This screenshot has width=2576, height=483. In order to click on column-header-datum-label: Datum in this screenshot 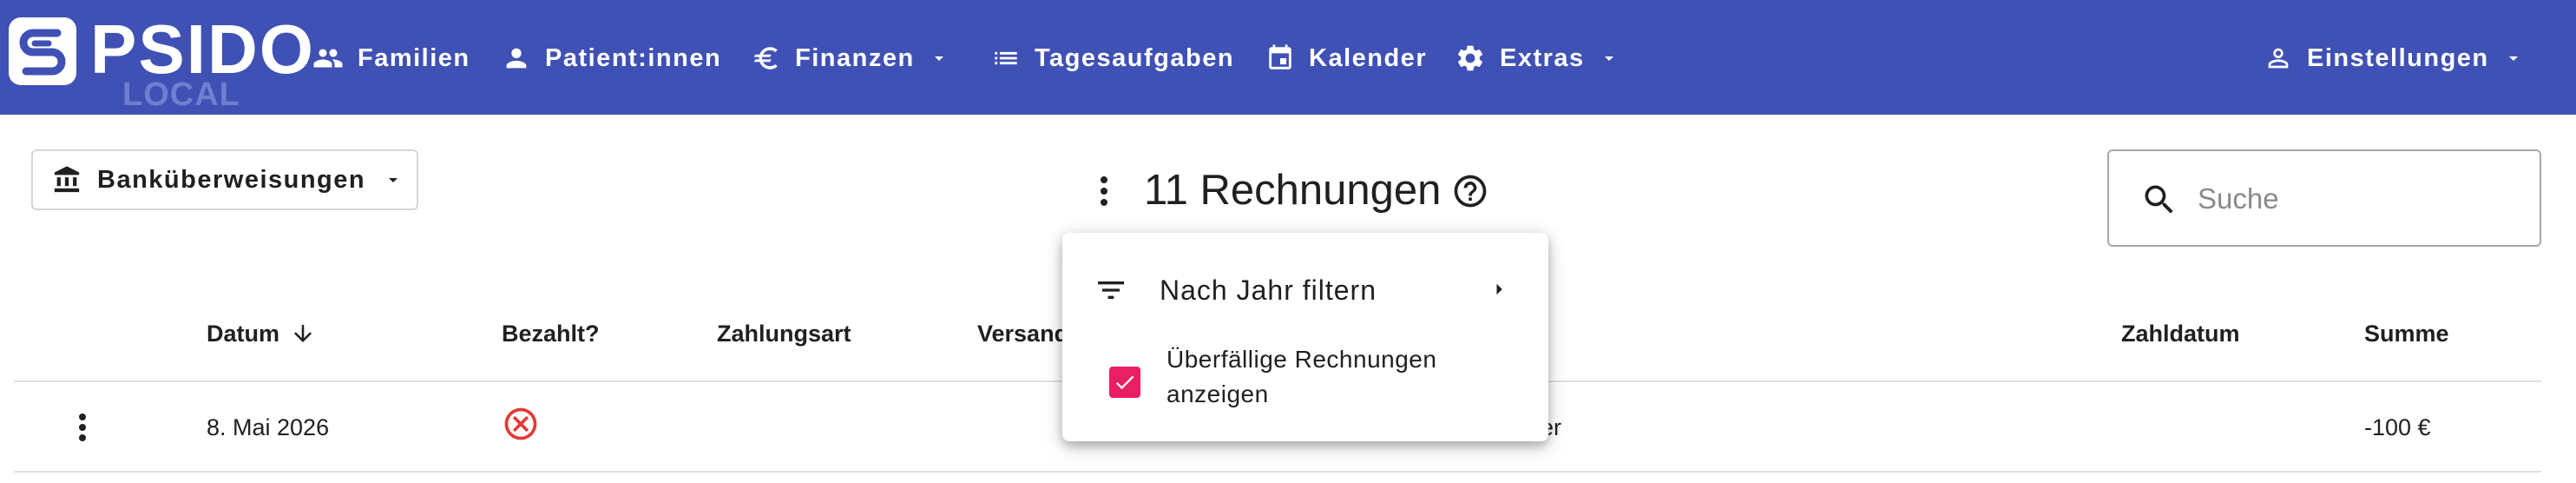, I will do `click(243, 334)`.